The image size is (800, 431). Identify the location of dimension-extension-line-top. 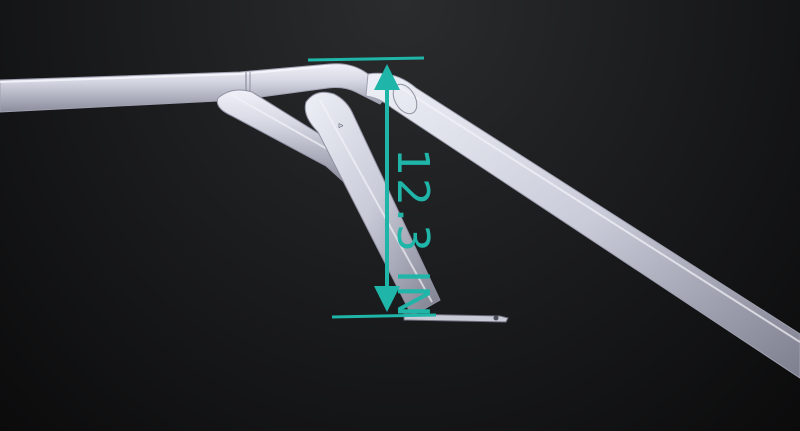
(366, 59).